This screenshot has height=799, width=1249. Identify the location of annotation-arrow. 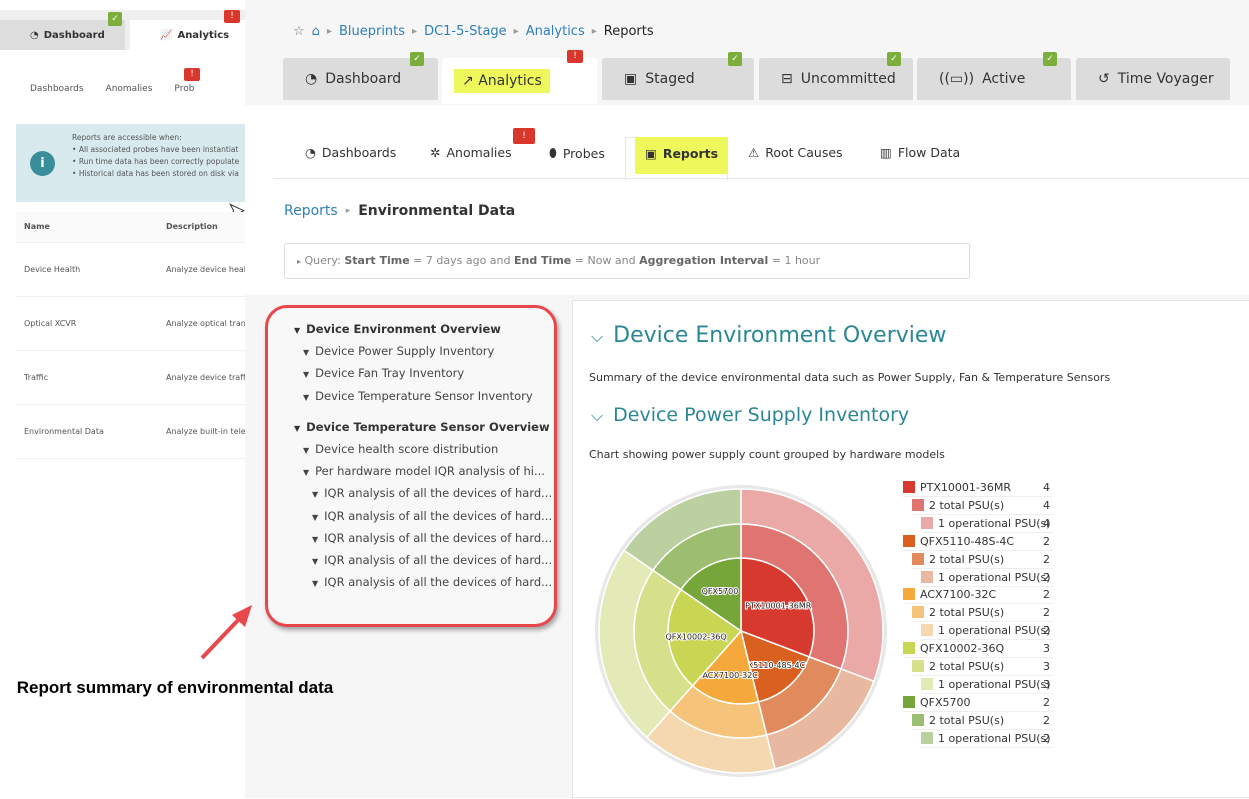
(226, 632).